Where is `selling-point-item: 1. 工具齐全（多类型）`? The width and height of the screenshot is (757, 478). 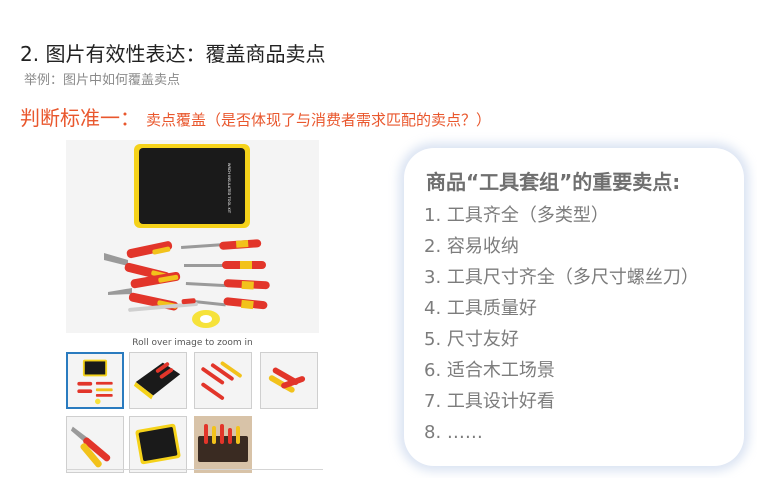 selling-point-item: 1. 工具齐全（多类型） is located at coordinates (516, 215).